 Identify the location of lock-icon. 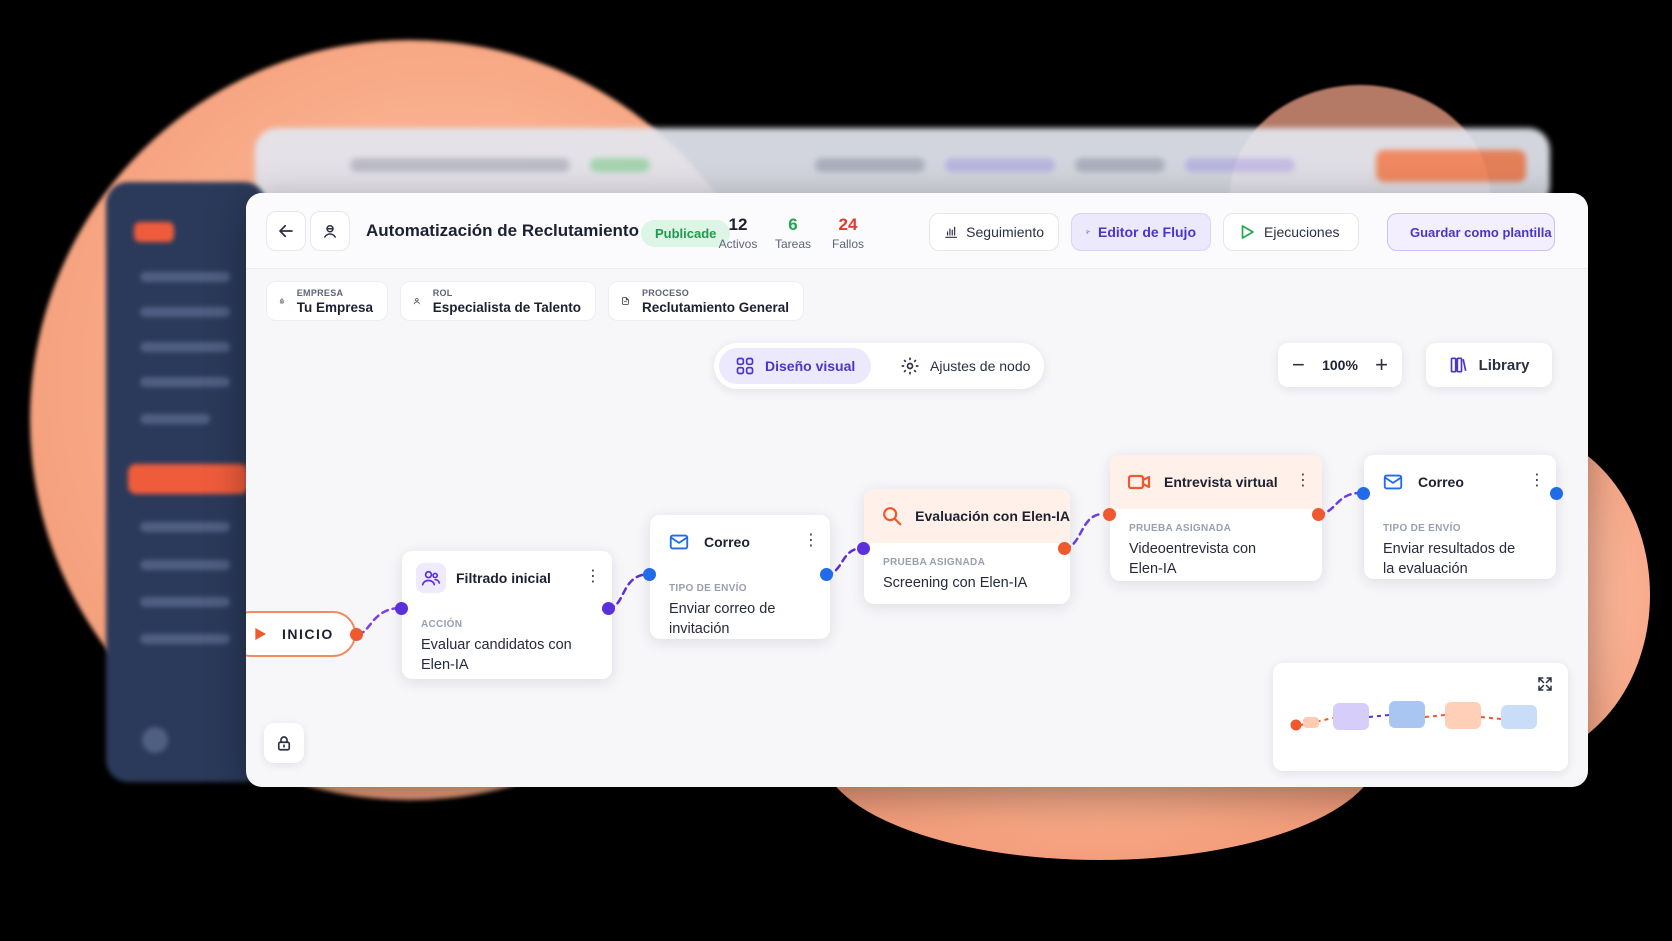
(284, 743).